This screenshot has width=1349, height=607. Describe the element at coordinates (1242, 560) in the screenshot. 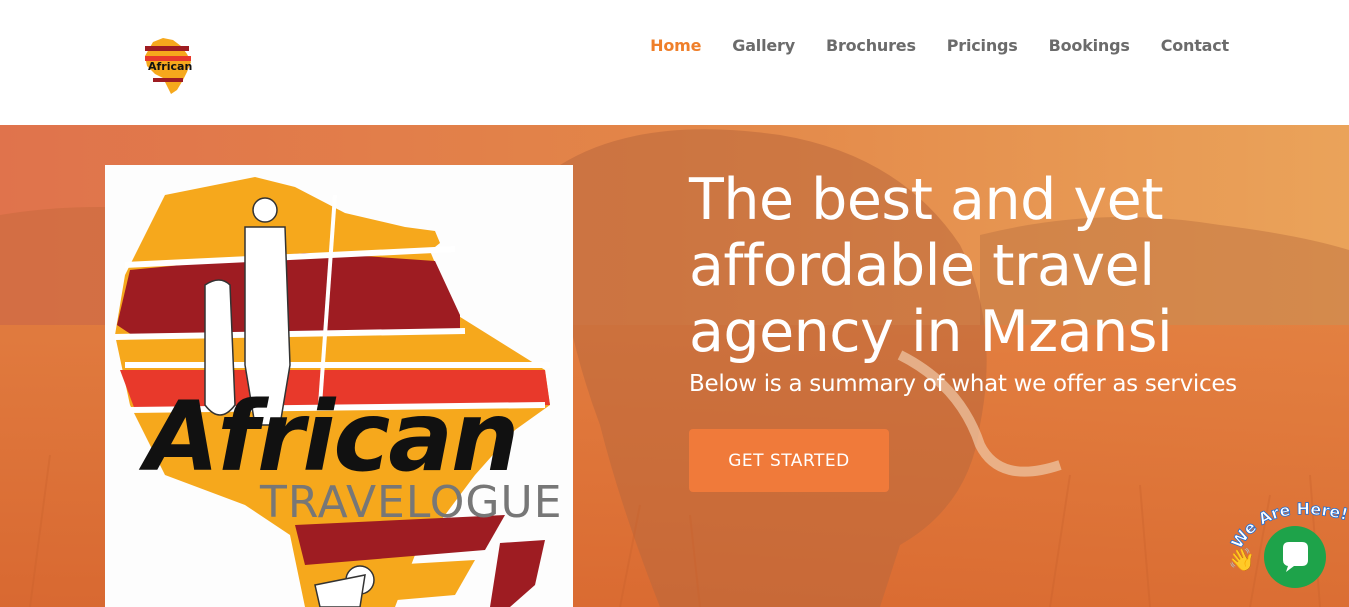

I see `waving-hand-icon: 👋` at that location.